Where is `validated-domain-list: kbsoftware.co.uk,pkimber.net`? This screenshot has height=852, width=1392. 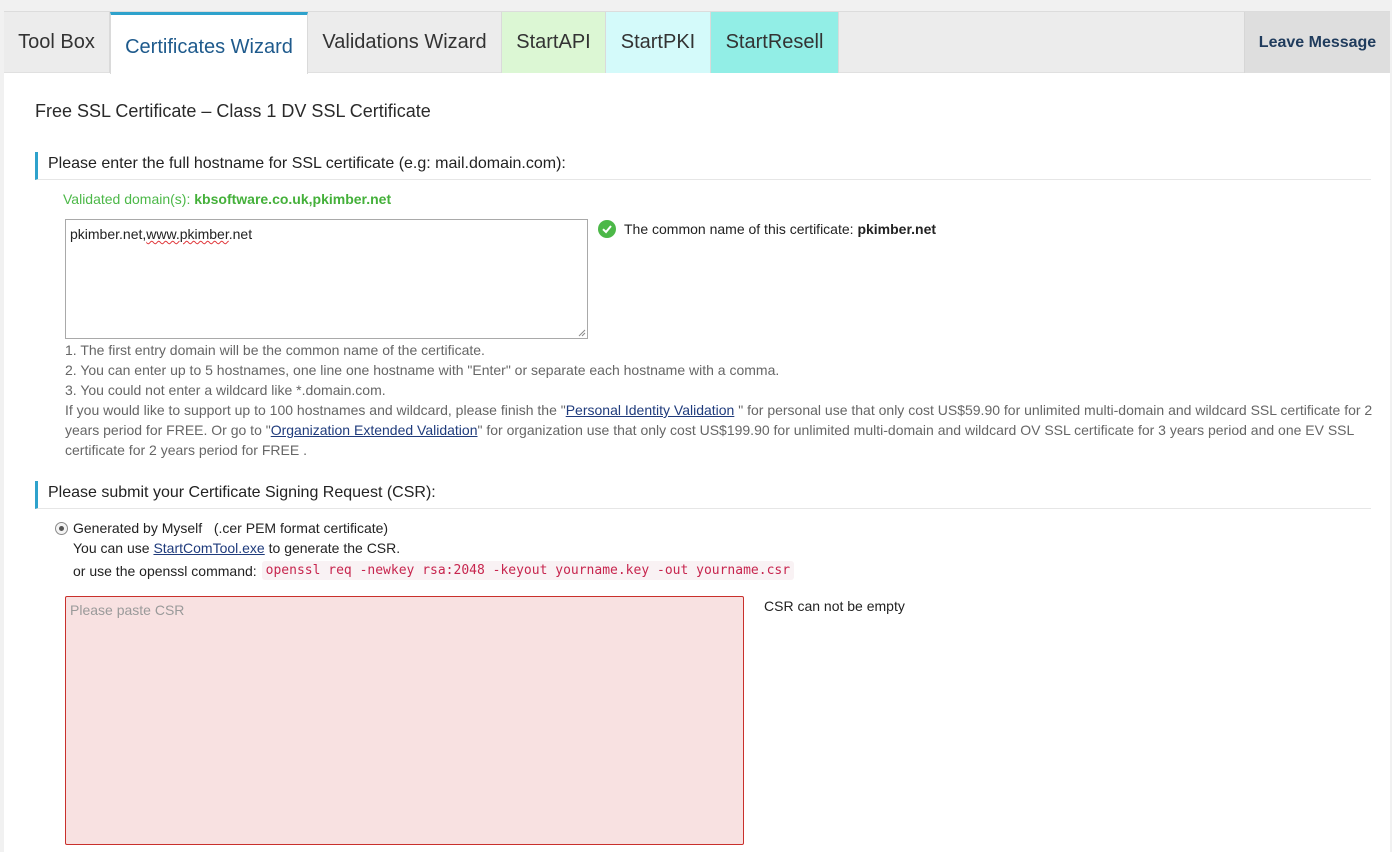 validated-domain-list: kbsoftware.co.uk,pkimber.net is located at coordinates (293, 199).